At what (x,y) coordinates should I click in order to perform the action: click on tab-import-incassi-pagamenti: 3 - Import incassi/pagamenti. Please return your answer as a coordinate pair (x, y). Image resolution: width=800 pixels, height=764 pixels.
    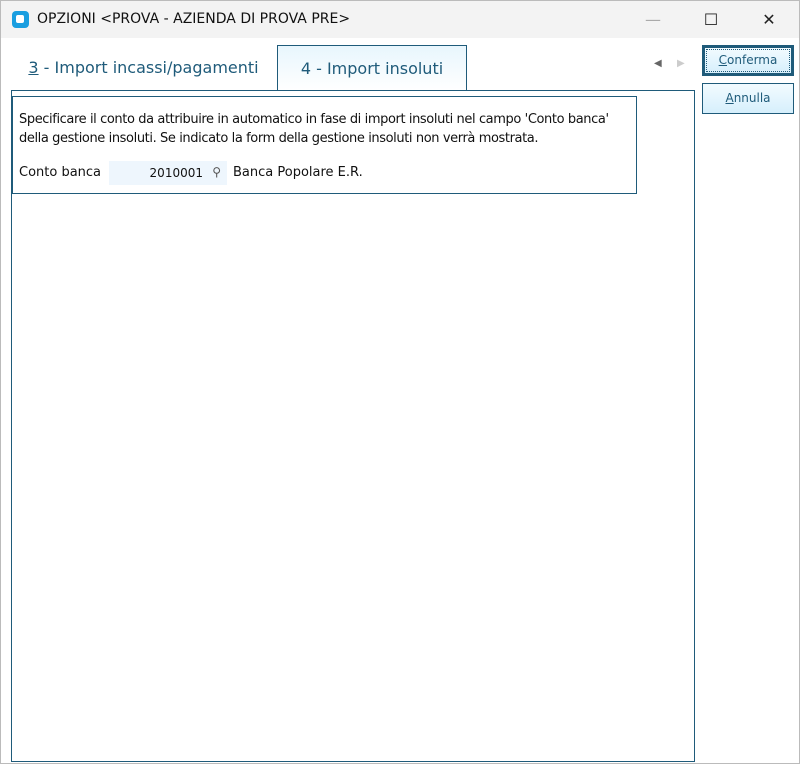
    Looking at the image, I should click on (143, 67).